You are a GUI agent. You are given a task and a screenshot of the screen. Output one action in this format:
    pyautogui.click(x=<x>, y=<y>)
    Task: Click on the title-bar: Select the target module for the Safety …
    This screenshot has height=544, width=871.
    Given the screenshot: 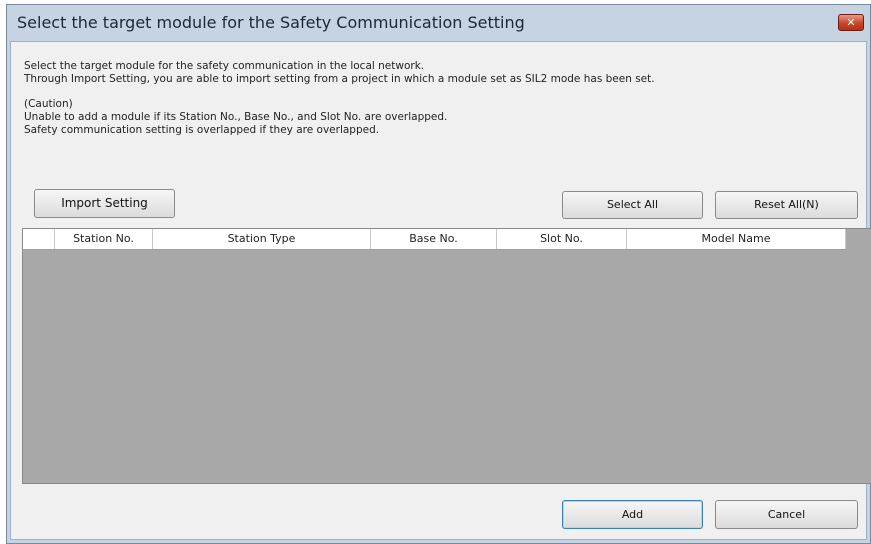 What is the action you would take?
    pyautogui.click(x=438, y=23)
    